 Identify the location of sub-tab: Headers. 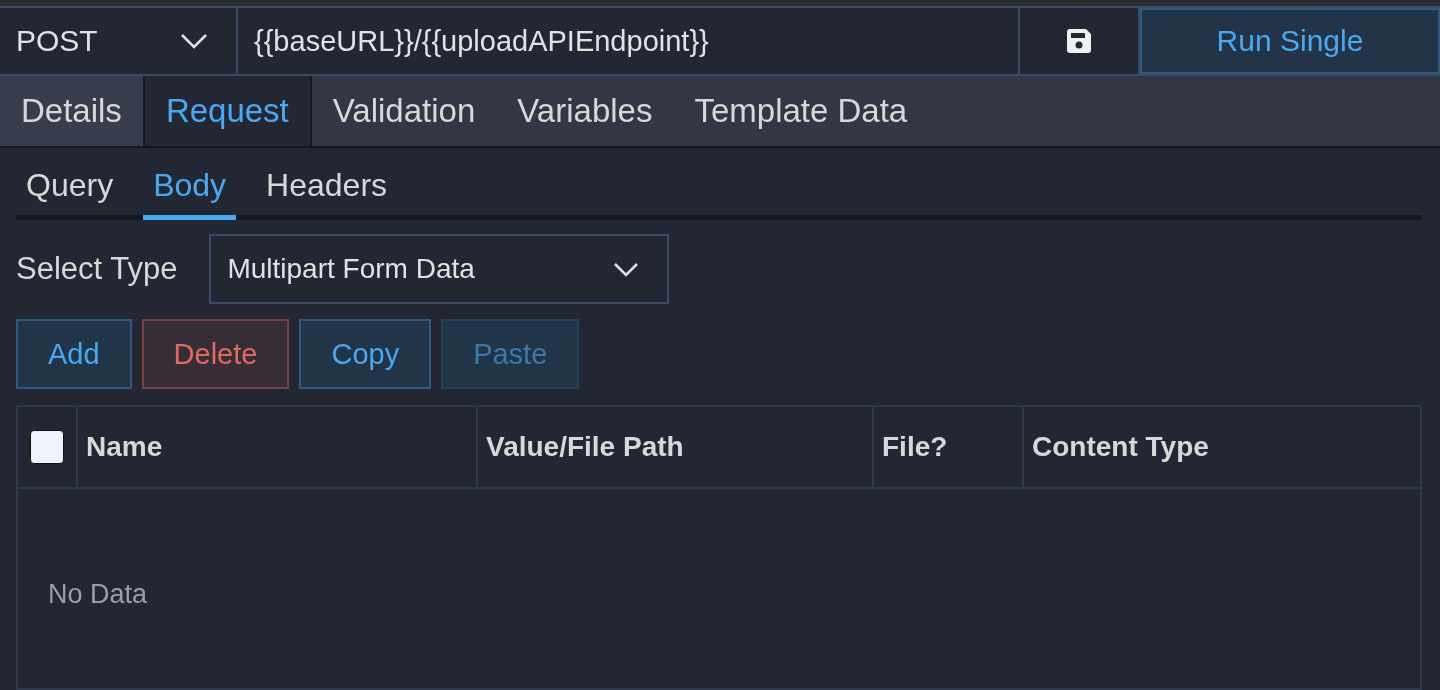
(327, 188).